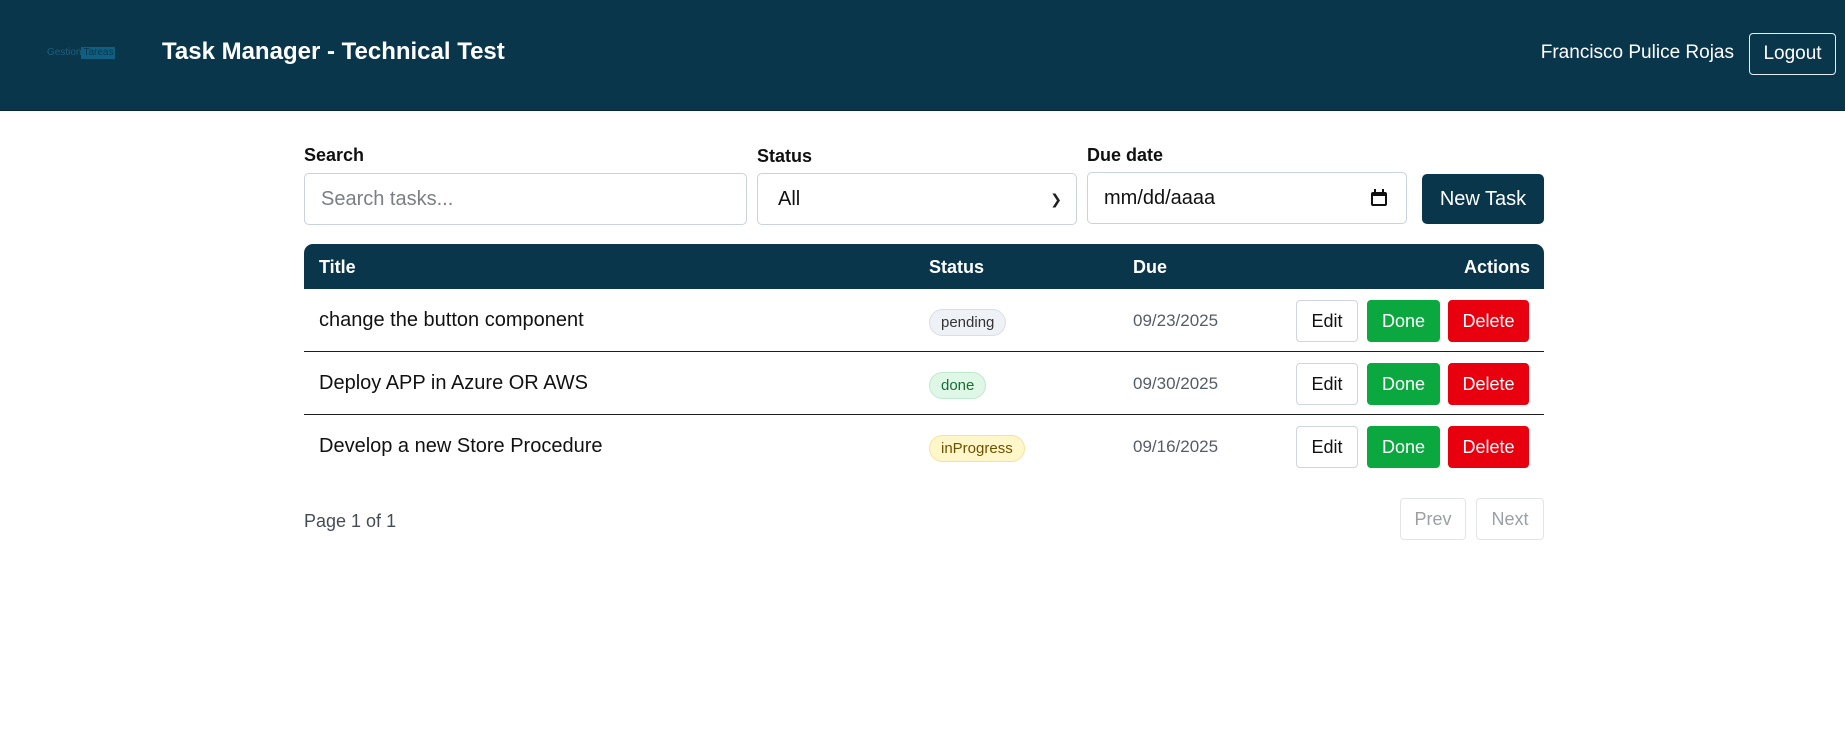 This screenshot has height=734, width=1845. Describe the element at coordinates (1379, 198) in the screenshot. I see `calendar-icon` at that location.